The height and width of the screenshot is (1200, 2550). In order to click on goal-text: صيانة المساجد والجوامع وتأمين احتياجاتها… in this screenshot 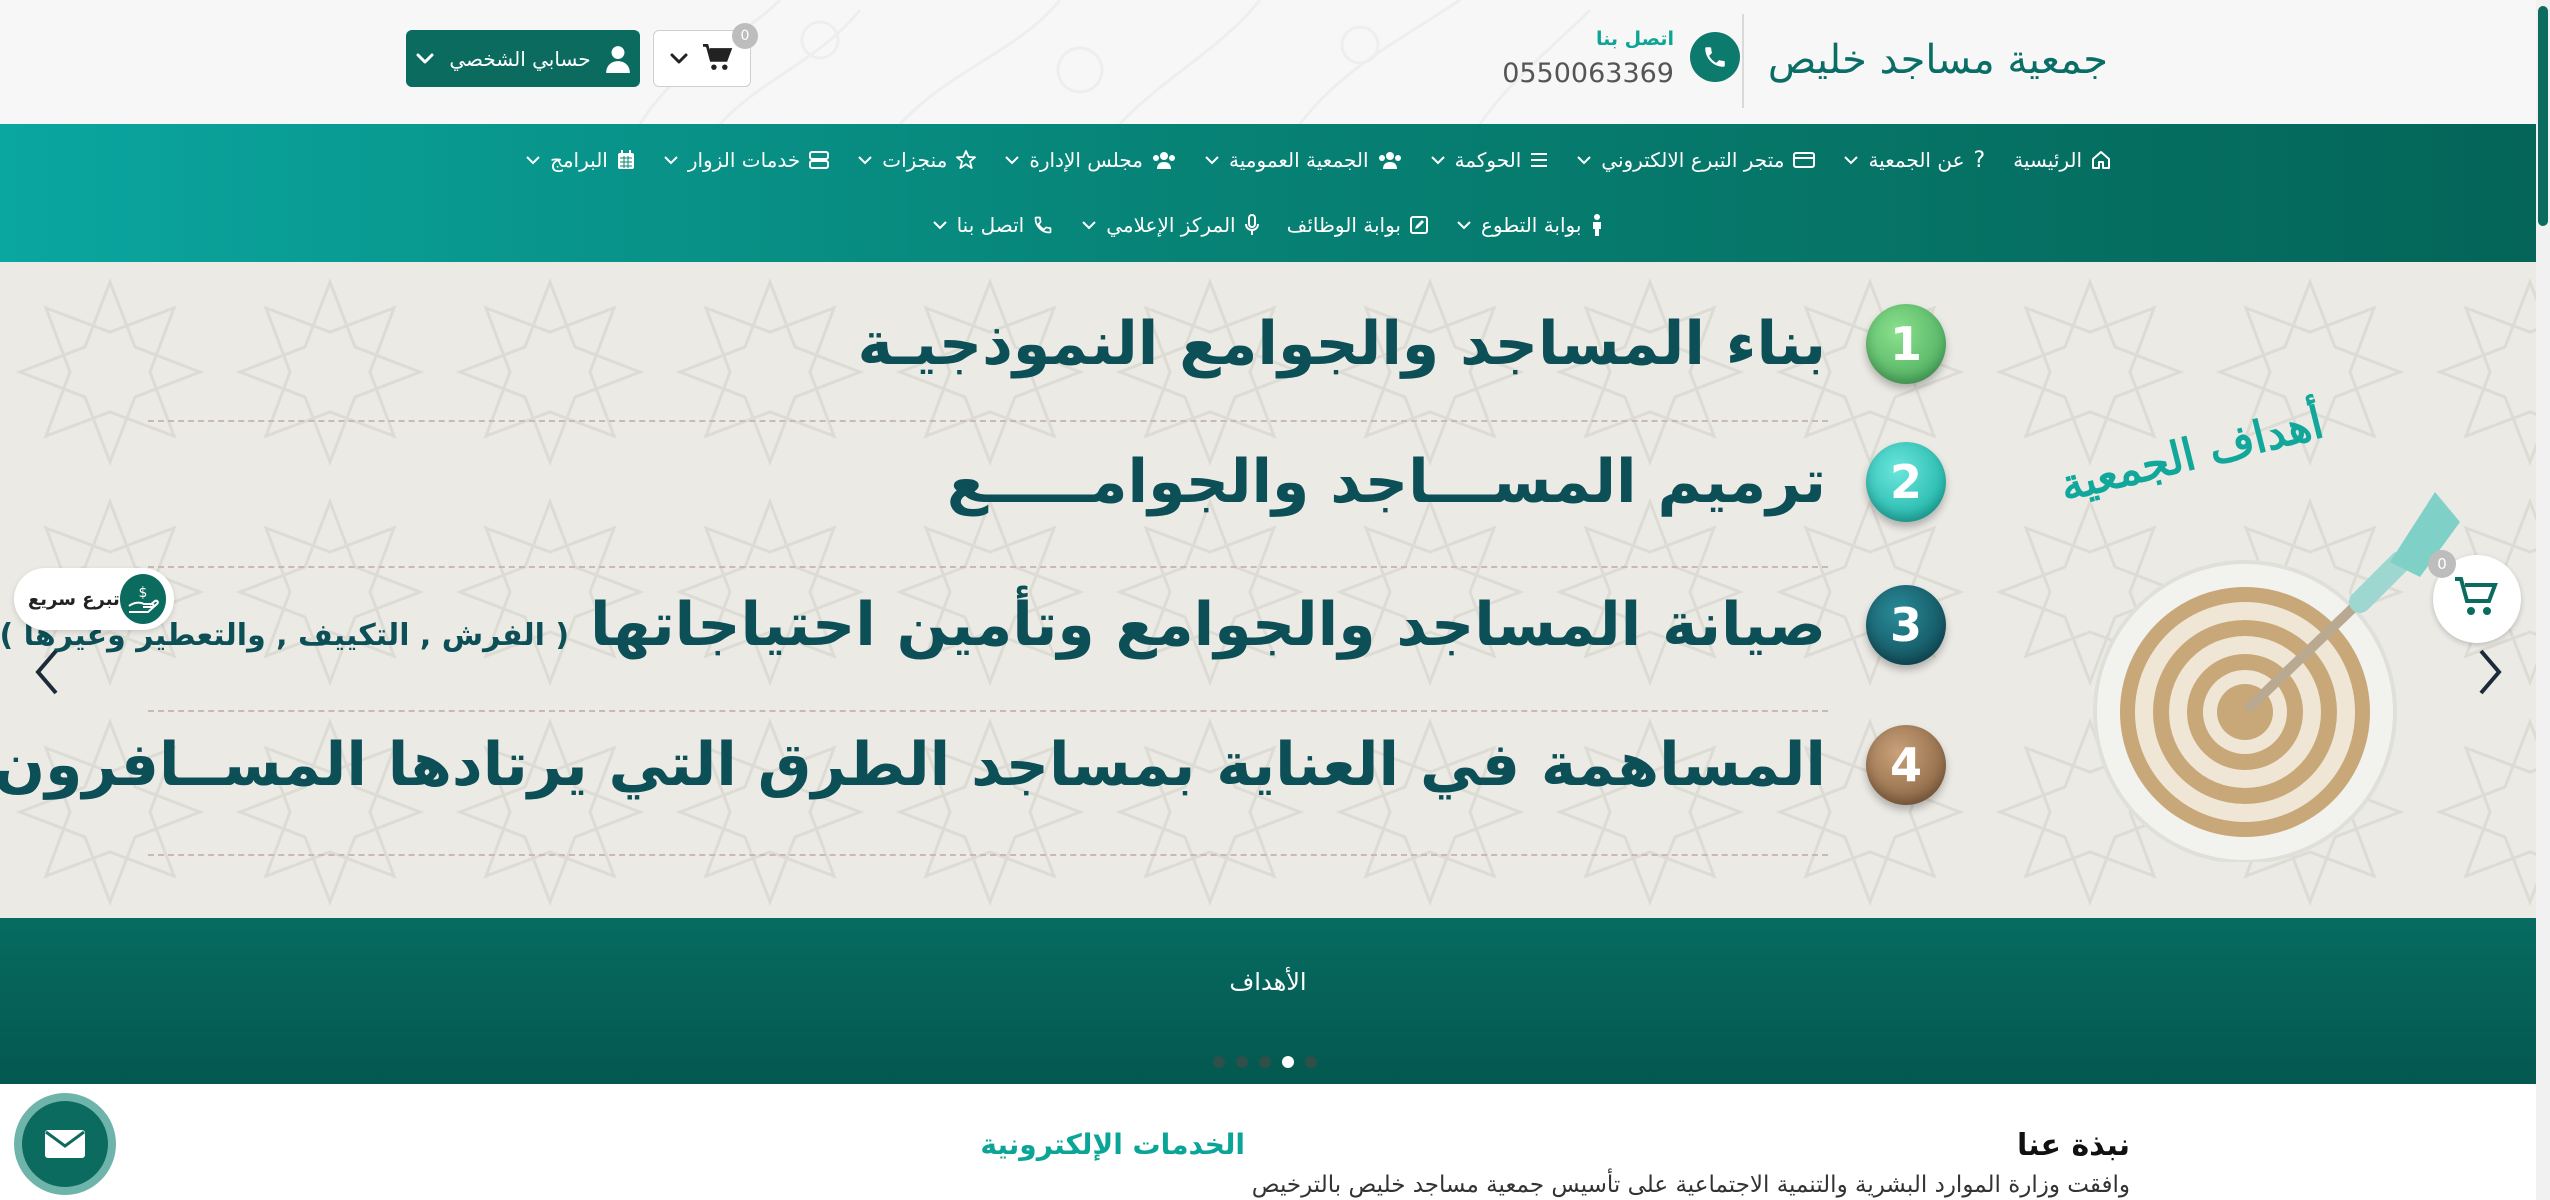, I will do `click(913, 625)`.